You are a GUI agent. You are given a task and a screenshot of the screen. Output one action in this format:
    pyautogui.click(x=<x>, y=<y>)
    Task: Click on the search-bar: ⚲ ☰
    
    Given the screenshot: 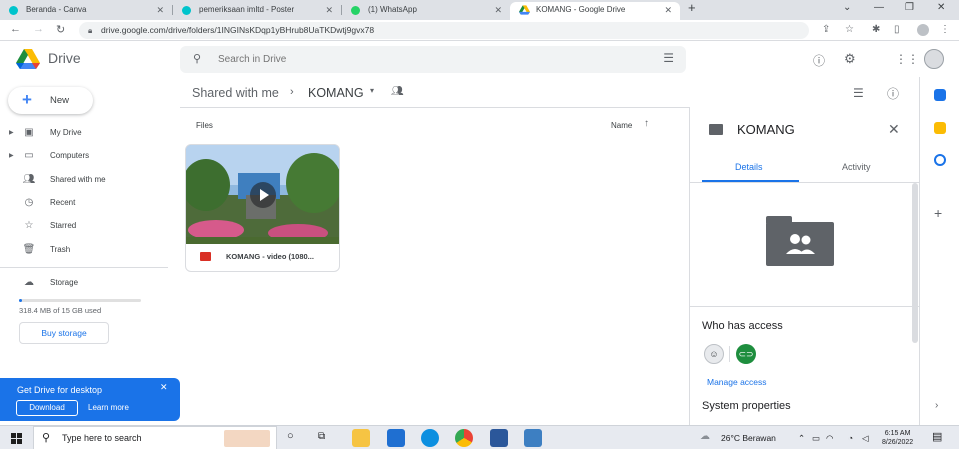 What is the action you would take?
    pyautogui.click(x=433, y=59)
    